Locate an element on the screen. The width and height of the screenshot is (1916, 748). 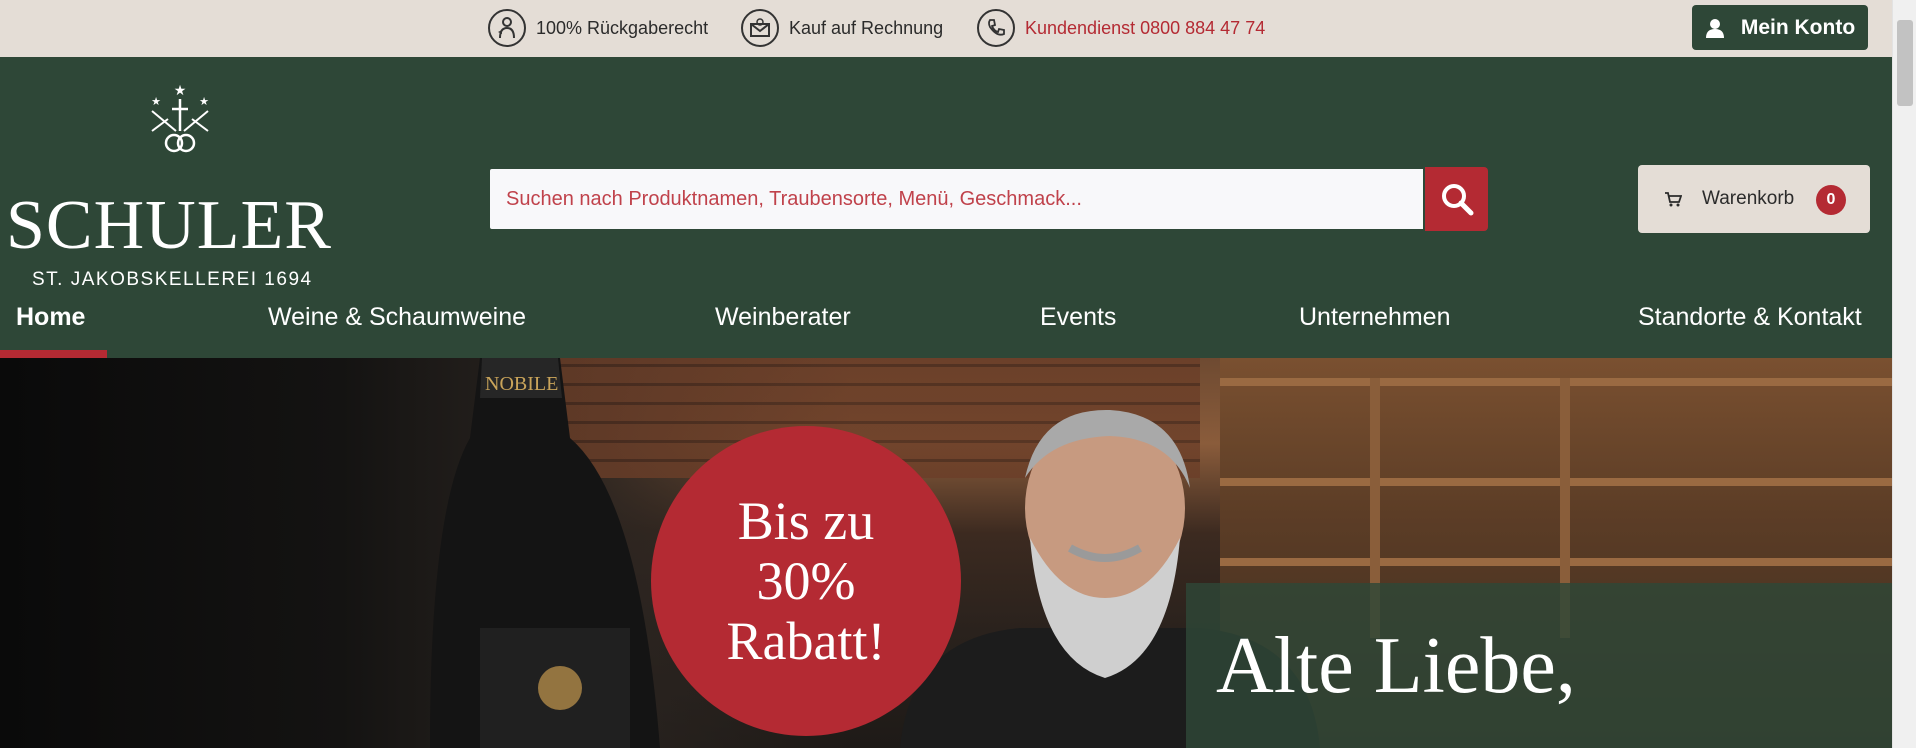
hero-title: Alte Liebe, is located at coordinates (1396, 666).